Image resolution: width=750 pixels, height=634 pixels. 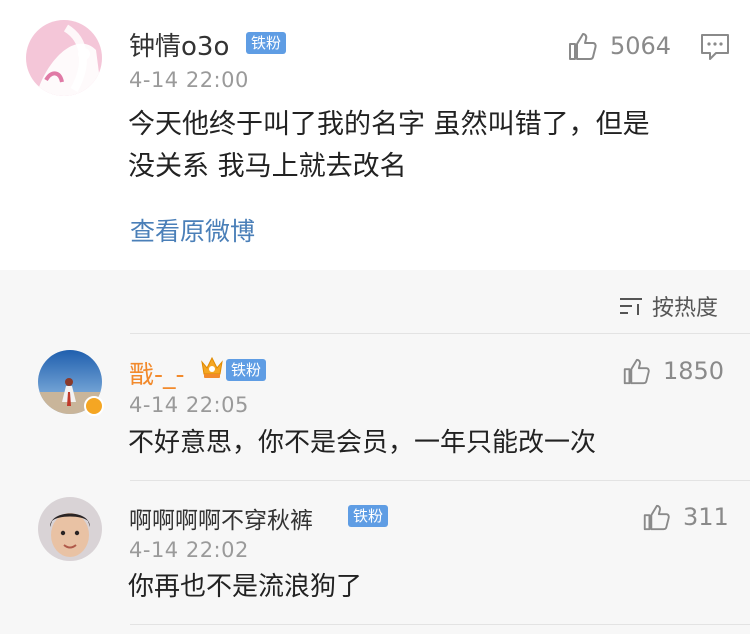 I want to click on like-button: 1850, so click(x=672, y=371).